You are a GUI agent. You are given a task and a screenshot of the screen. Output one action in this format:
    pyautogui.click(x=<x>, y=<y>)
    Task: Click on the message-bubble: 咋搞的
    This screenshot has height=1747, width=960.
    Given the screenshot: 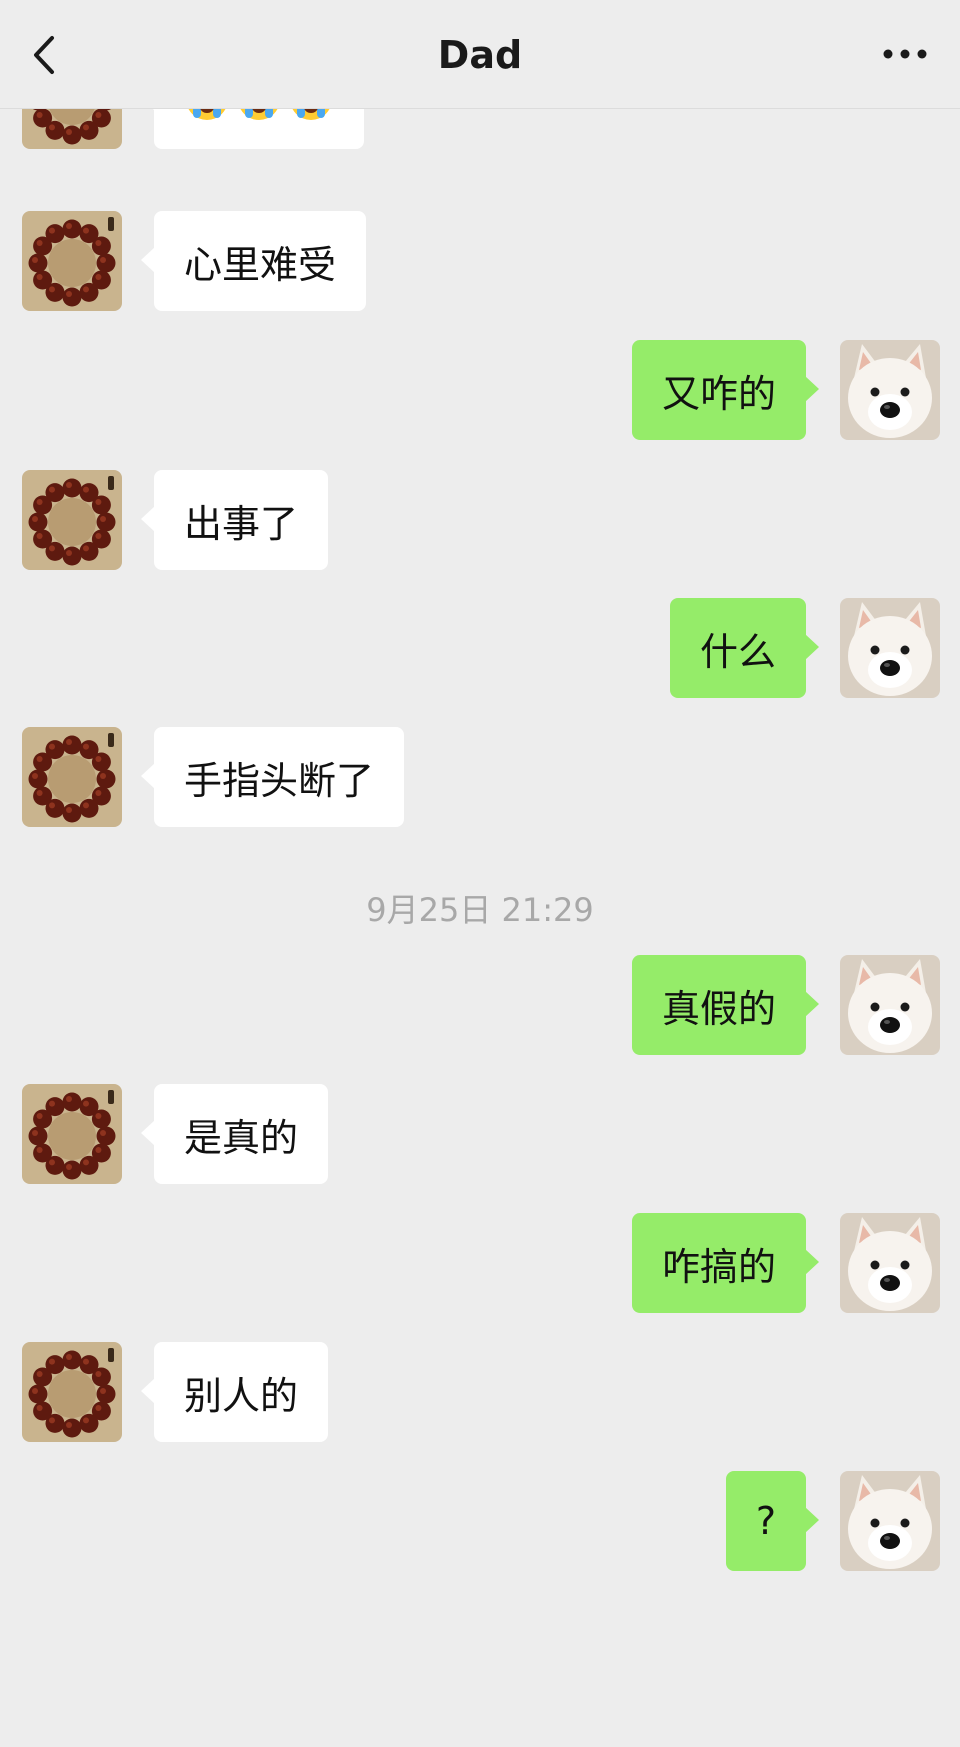 What is the action you would take?
    pyautogui.click(x=725, y=1263)
    